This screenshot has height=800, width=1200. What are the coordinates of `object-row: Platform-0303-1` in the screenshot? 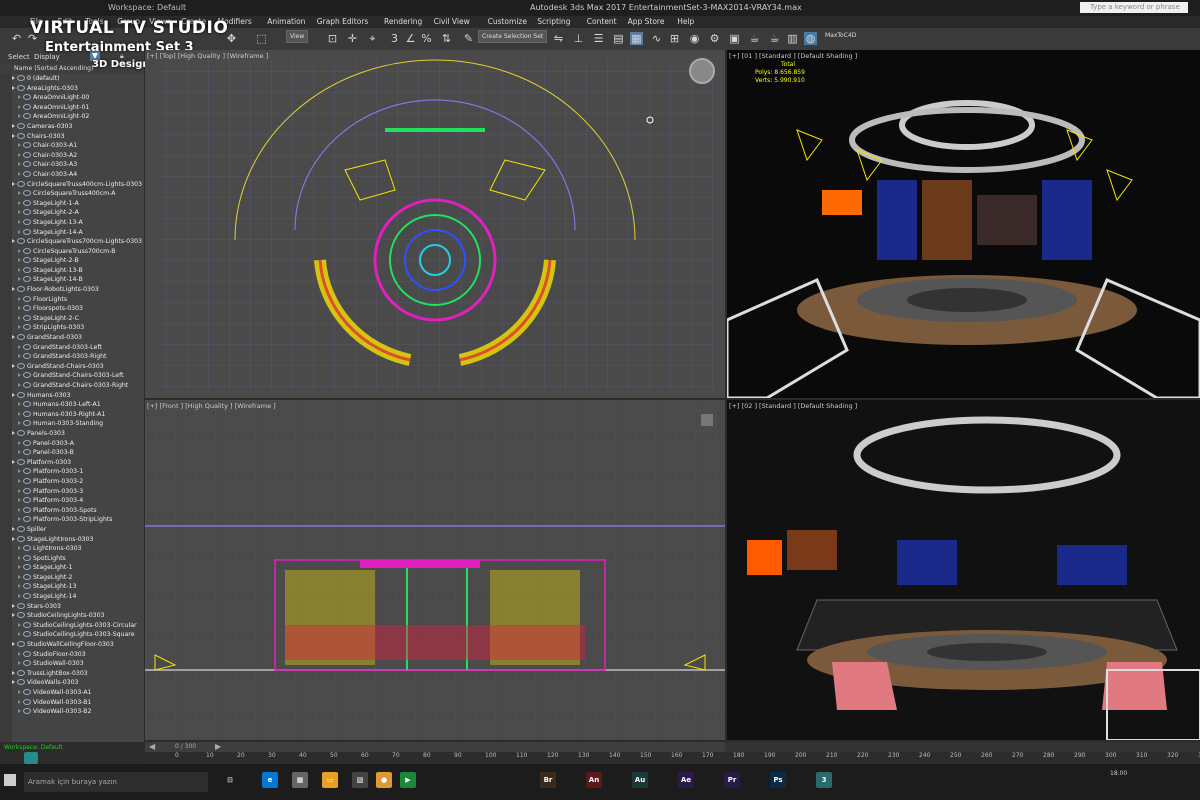 It's located at (78, 472).